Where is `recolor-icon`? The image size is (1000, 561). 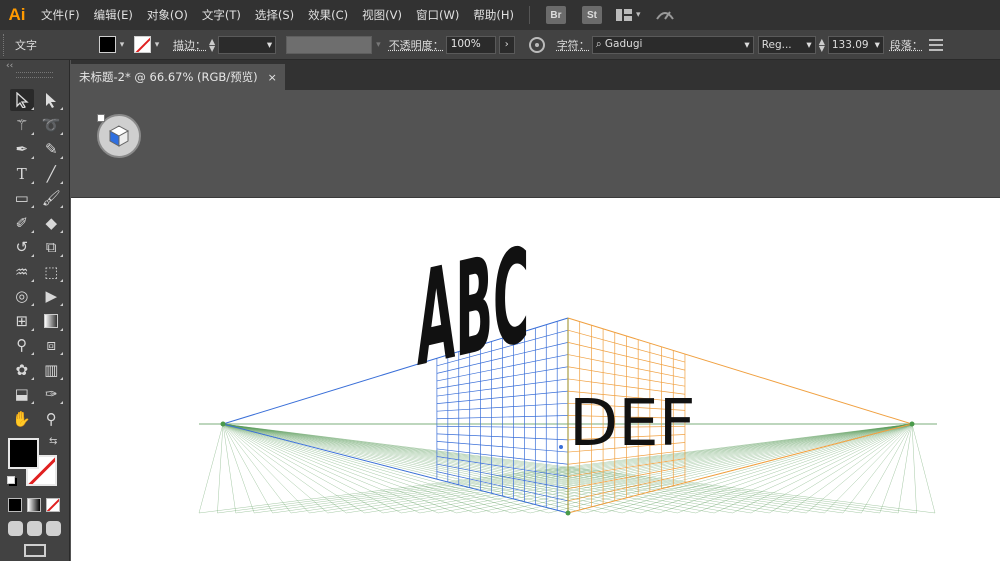
recolor-icon is located at coordinates (536, 44).